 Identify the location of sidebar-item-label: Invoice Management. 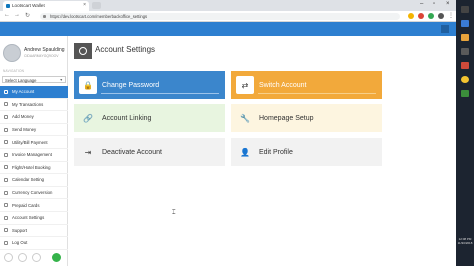
(32, 155).